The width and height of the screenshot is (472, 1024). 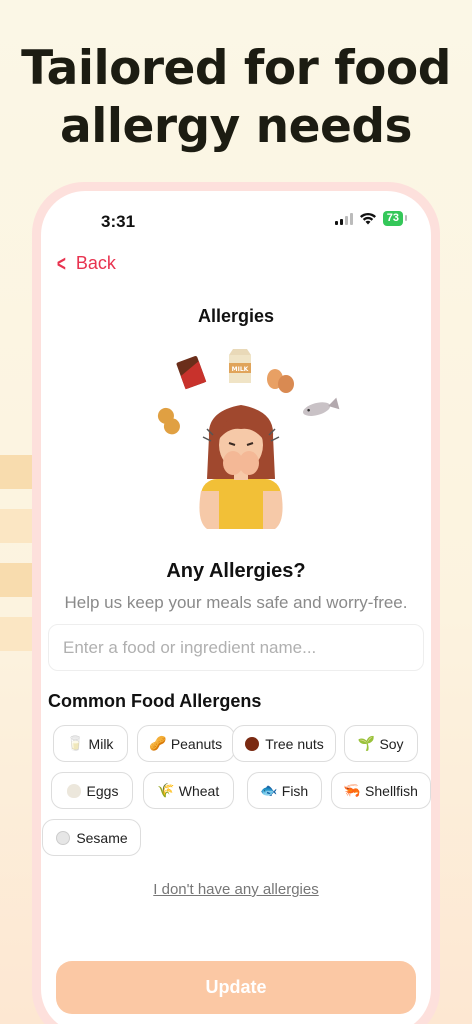 I want to click on wifi-icon, so click(x=367, y=218).